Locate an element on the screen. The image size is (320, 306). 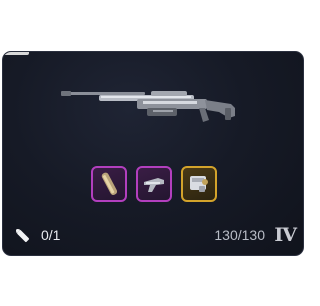
weapon-status-bar: 0/1 130/130 IV is located at coordinates (153, 235).